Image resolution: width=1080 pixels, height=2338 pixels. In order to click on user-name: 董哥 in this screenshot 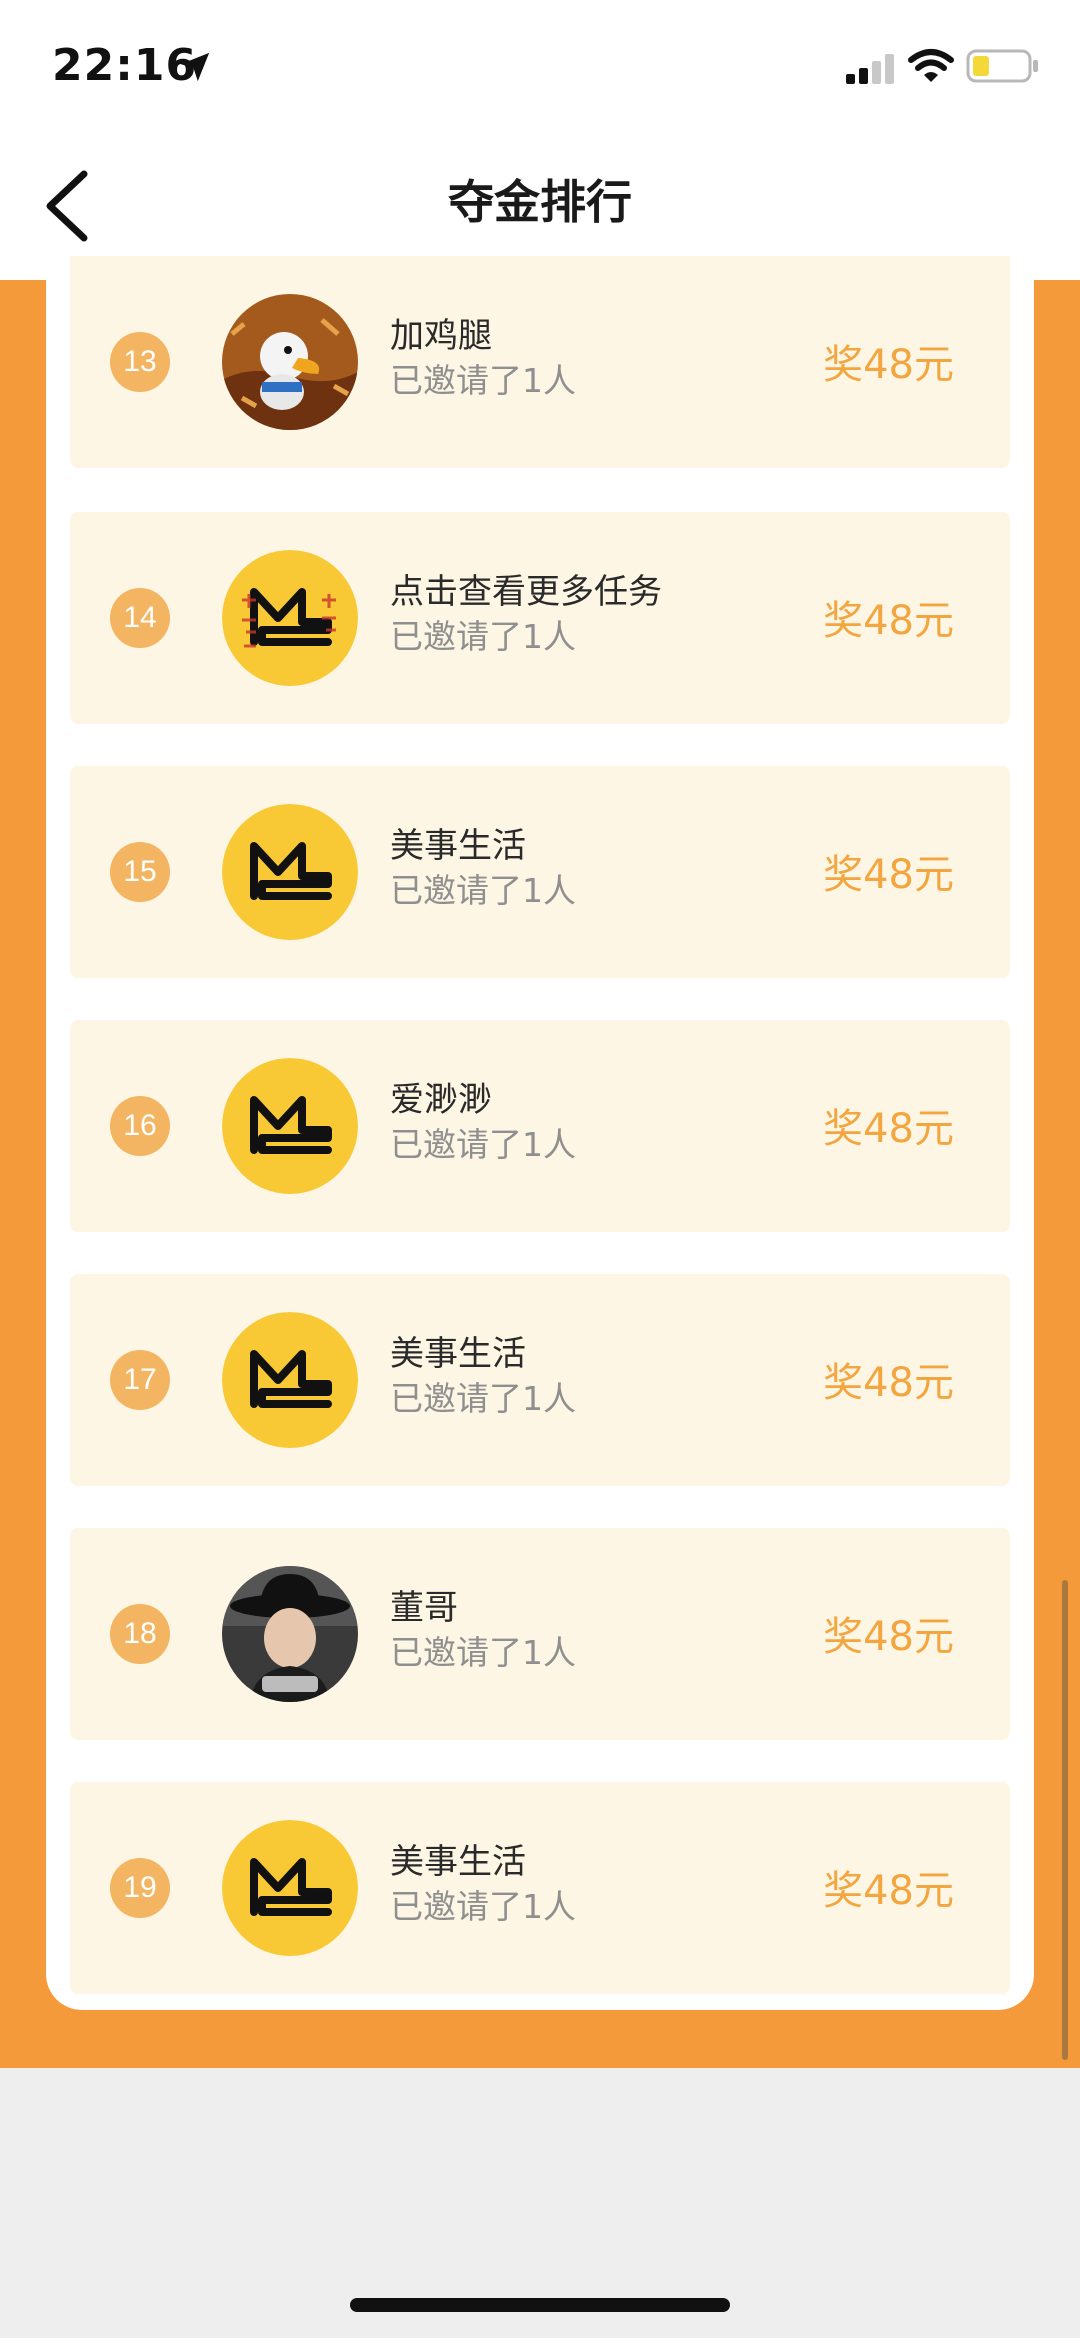, I will do `click(424, 1608)`.